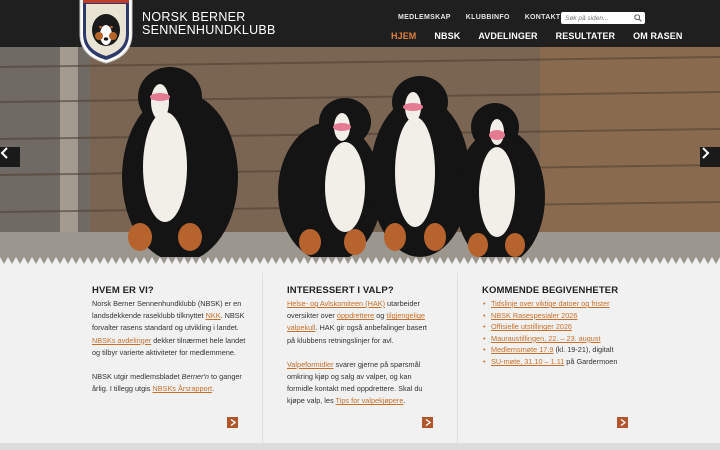 This screenshot has height=450, width=720. Describe the element at coordinates (546, 338) in the screenshot. I see `event-link: Mauraustillingen, 22. – 23. august` at that location.